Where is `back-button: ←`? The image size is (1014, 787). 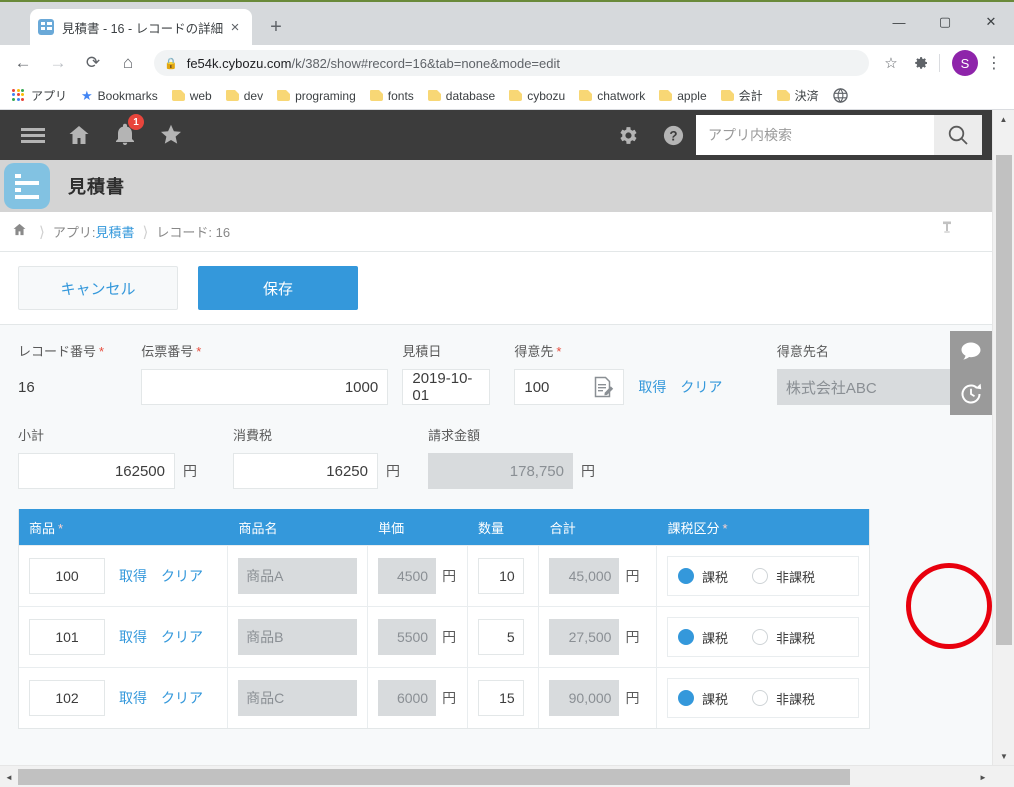
back-button: ← is located at coordinates (23, 63).